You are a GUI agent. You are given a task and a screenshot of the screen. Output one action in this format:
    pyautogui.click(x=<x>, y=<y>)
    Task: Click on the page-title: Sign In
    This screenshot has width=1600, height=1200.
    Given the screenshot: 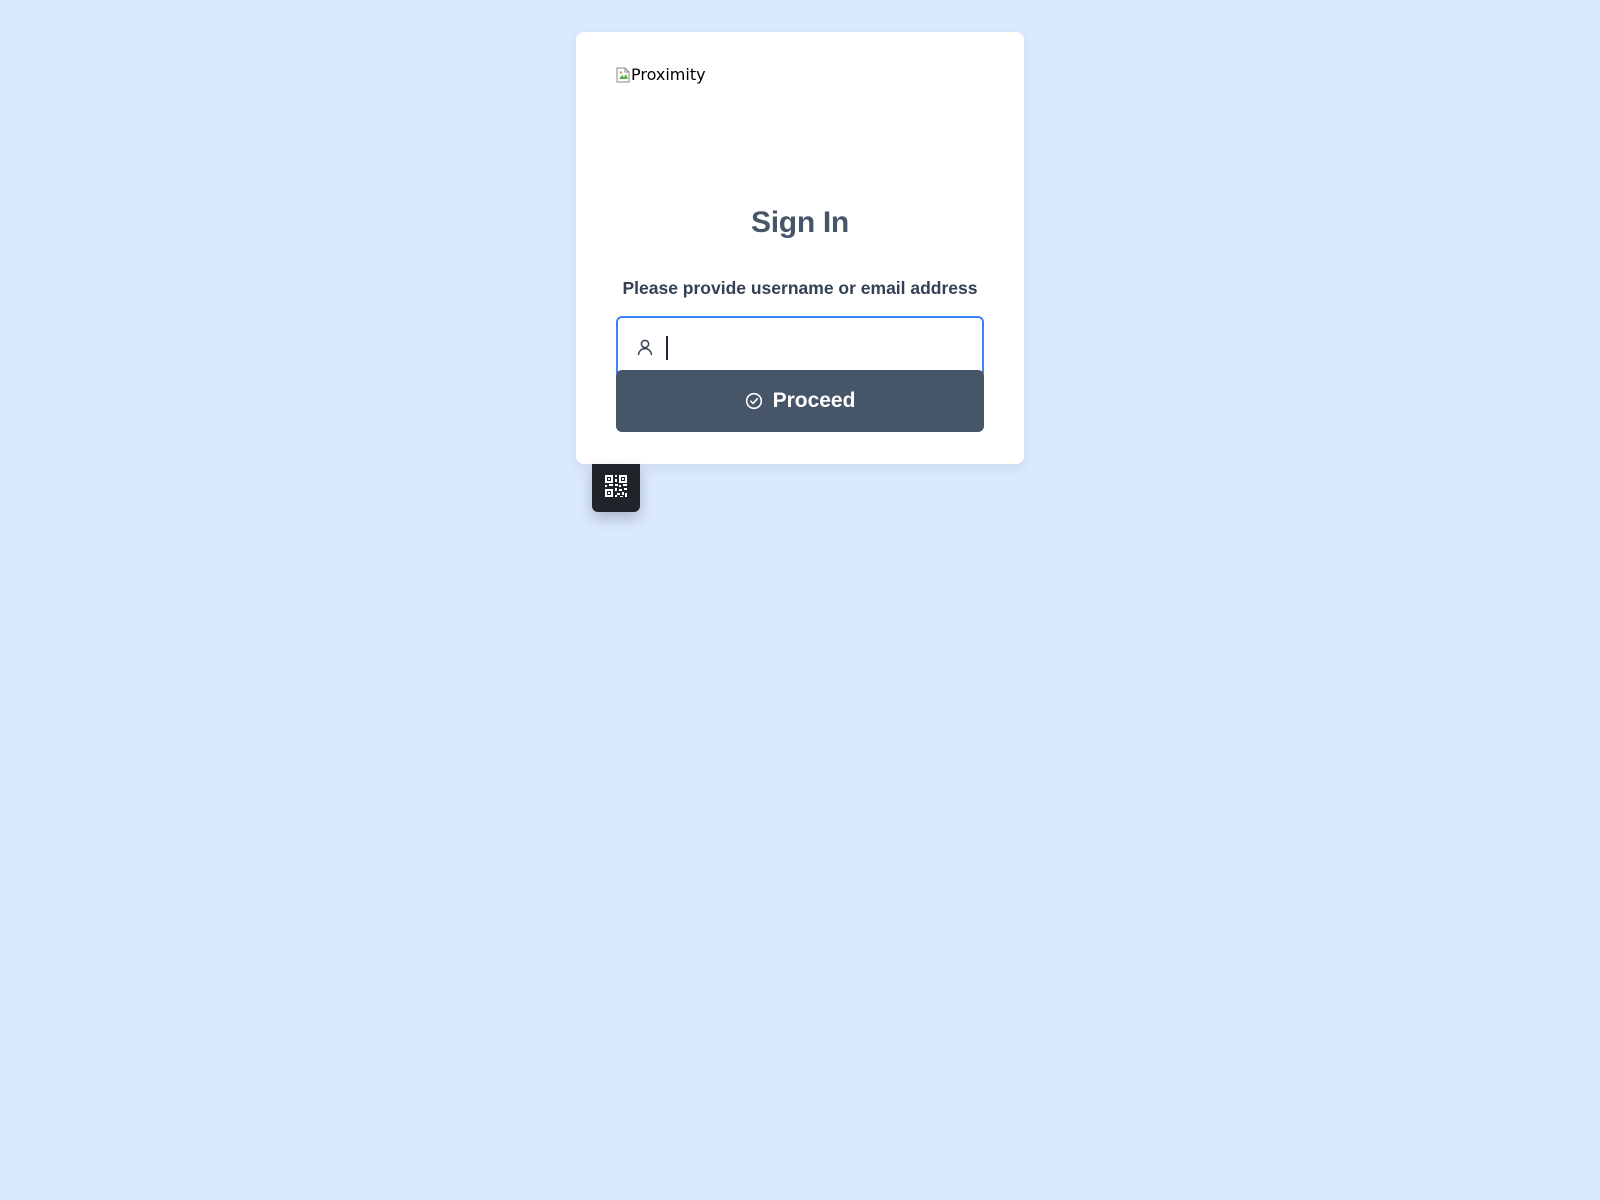 What is the action you would take?
    pyautogui.click(x=800, y=222)
    